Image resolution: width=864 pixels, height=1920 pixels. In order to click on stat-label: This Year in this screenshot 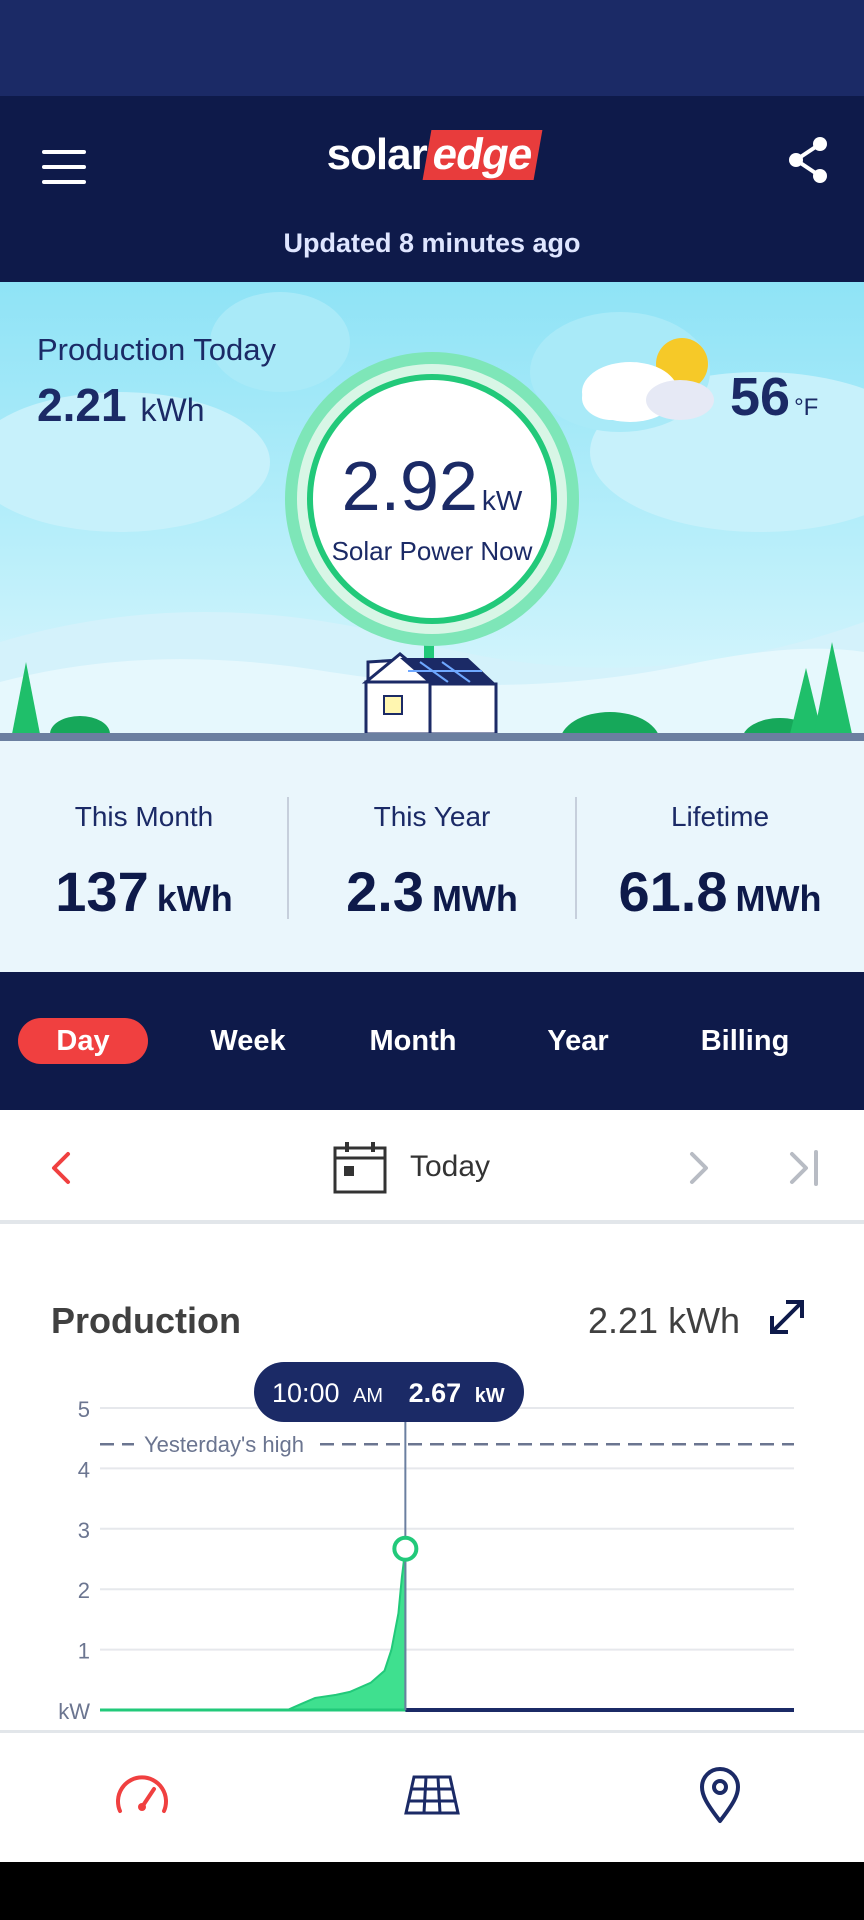, I will do `click(432, 816)`.